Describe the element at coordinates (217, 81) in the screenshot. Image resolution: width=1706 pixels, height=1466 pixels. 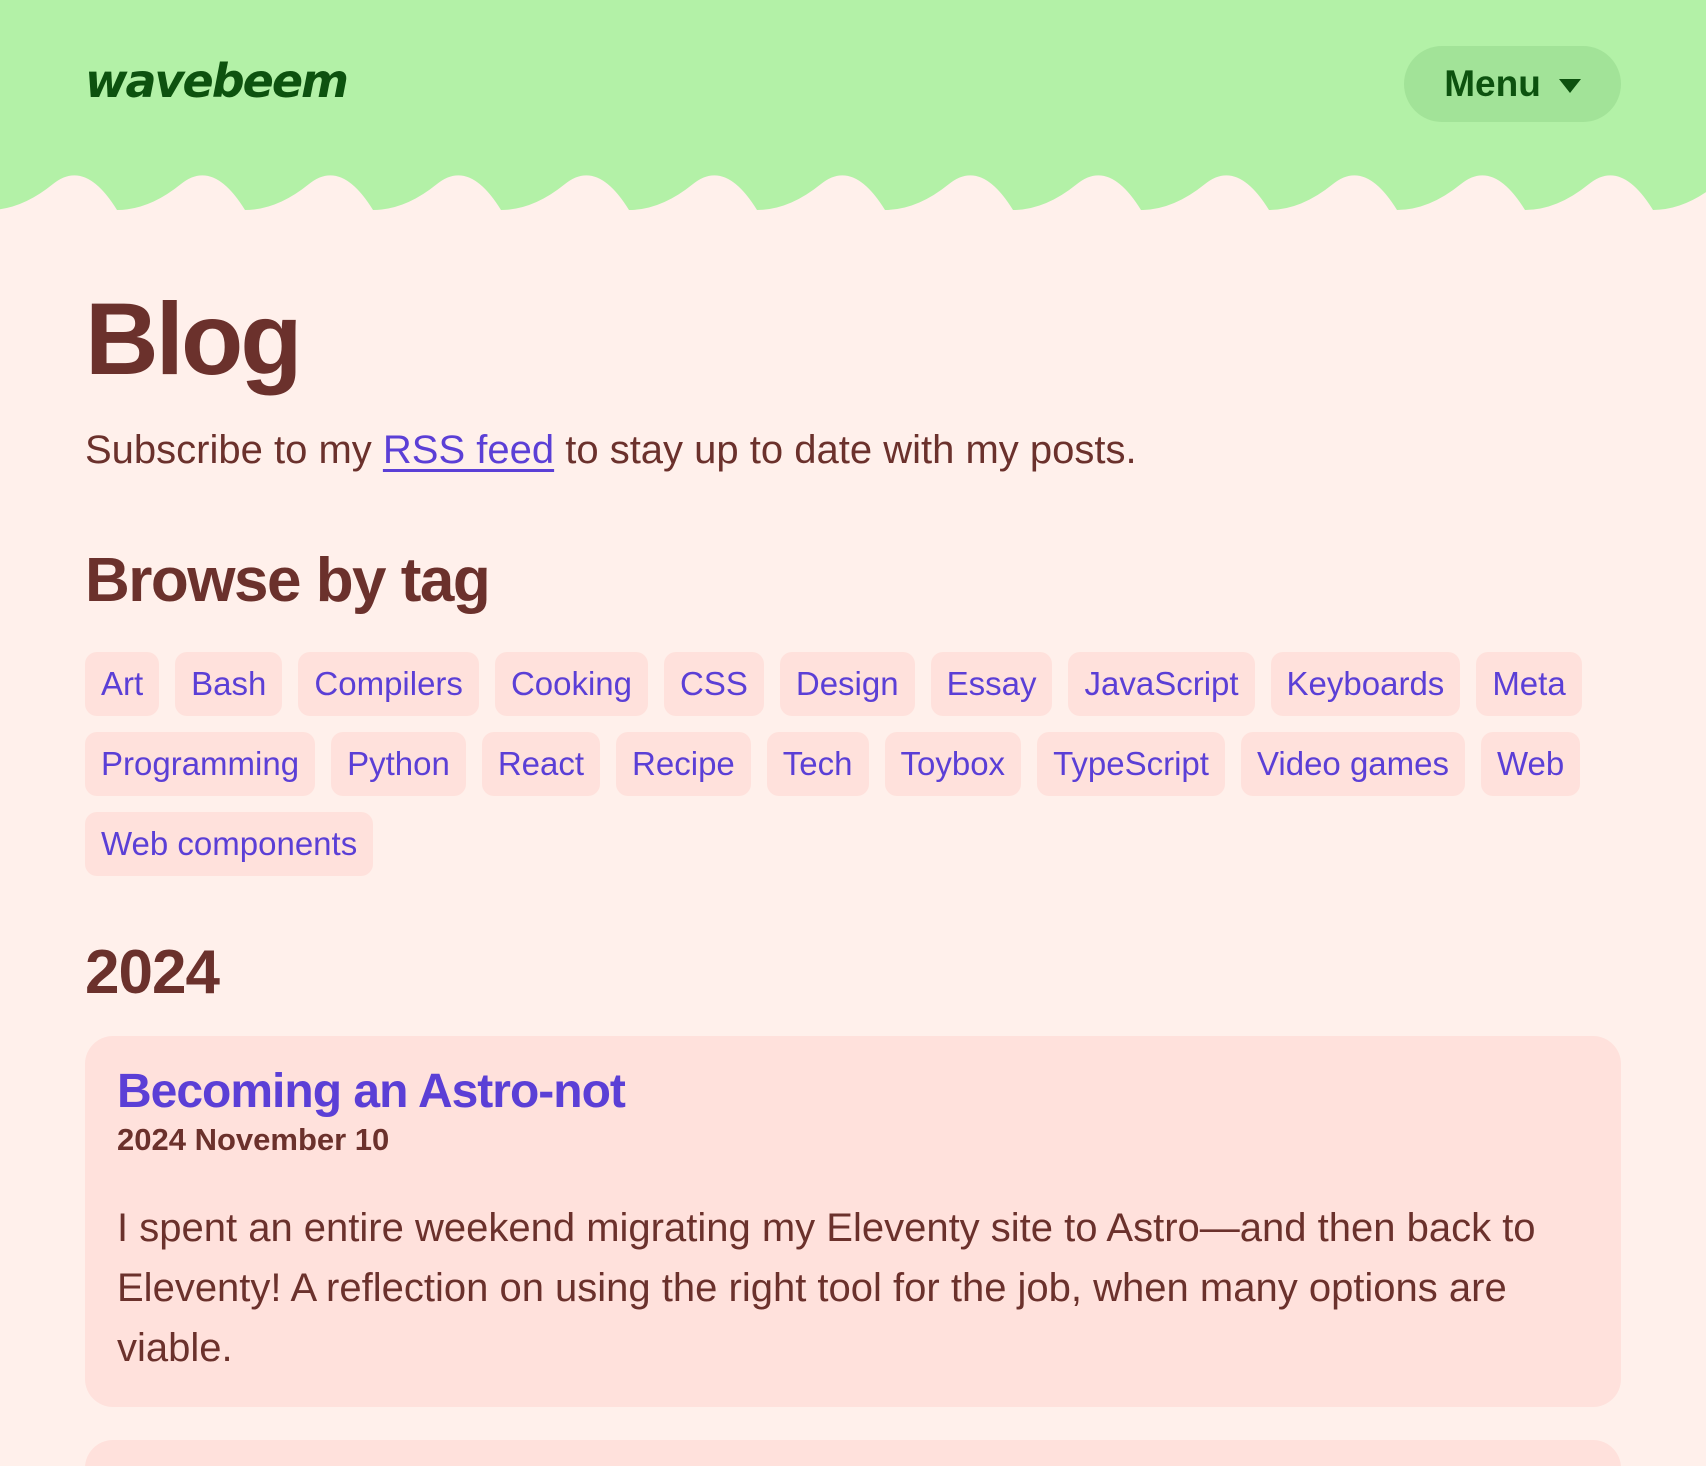
I see `site-logo: wavebeem` at that location.